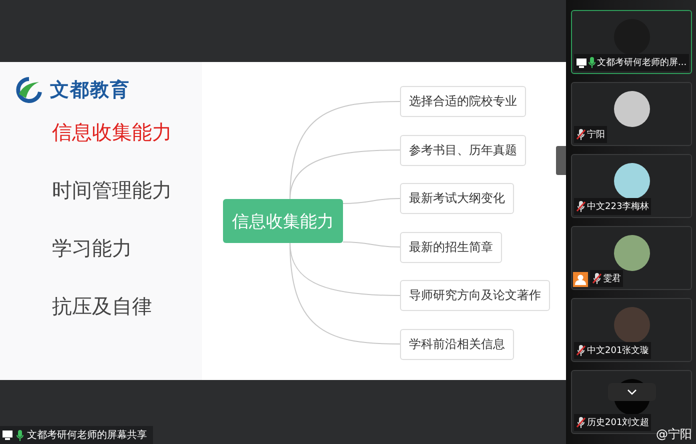  I want to click on participant-name: 雯君, so click(612, 278).